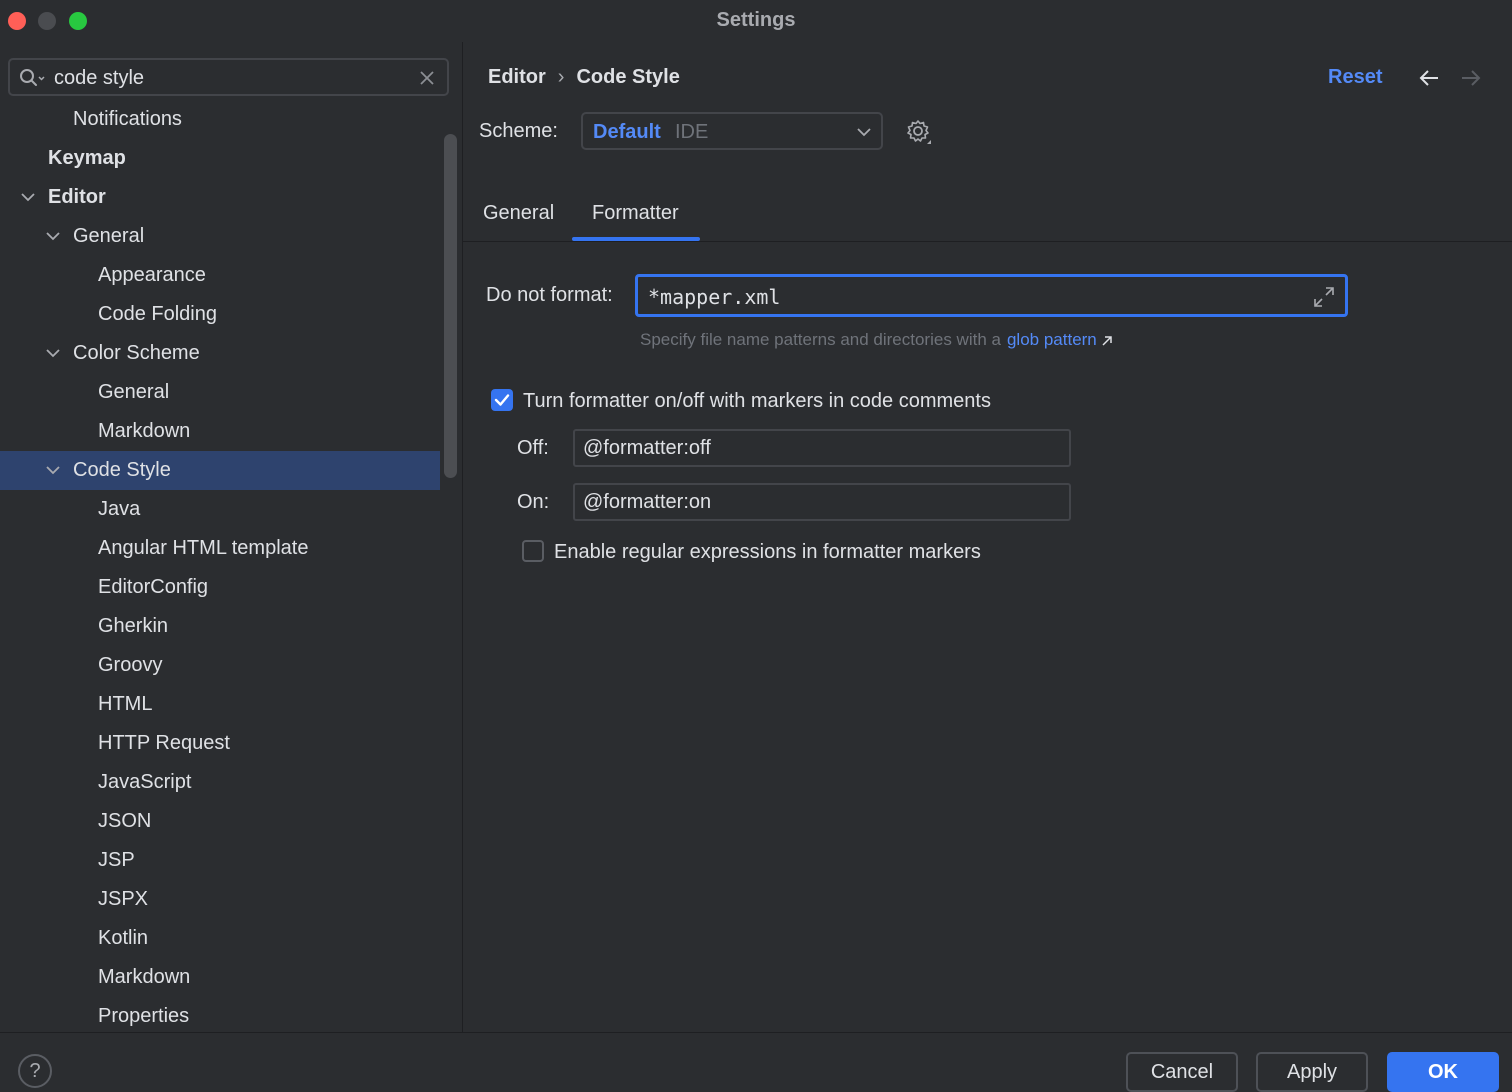  What do you see at coordinates (1052, 339) in the screenshot?
I see `glob-pattern-link: glob pattern` at bounding box center [1052, 339].